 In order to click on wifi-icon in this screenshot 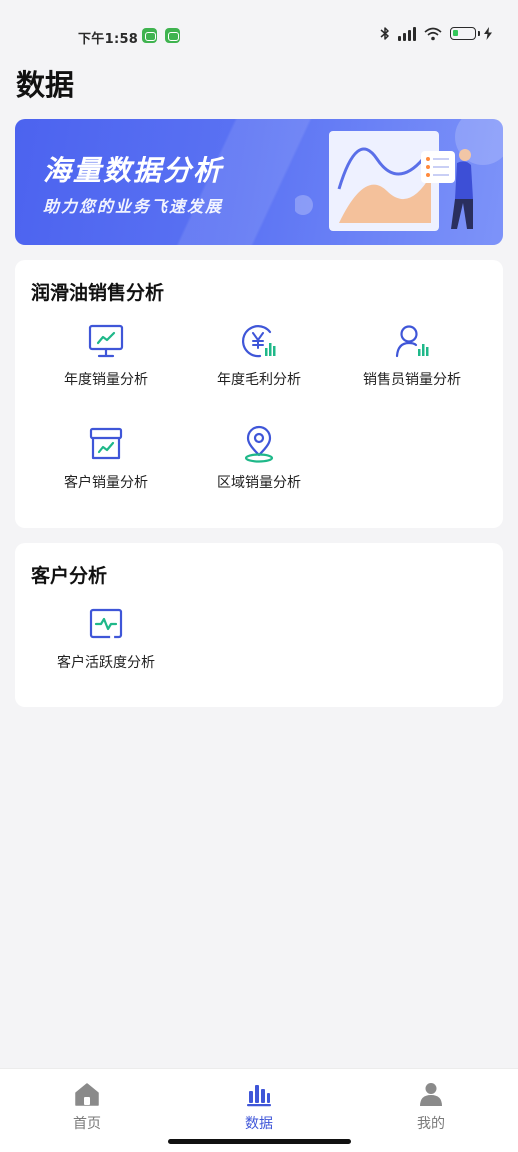, I will do `click(433, 33)`.